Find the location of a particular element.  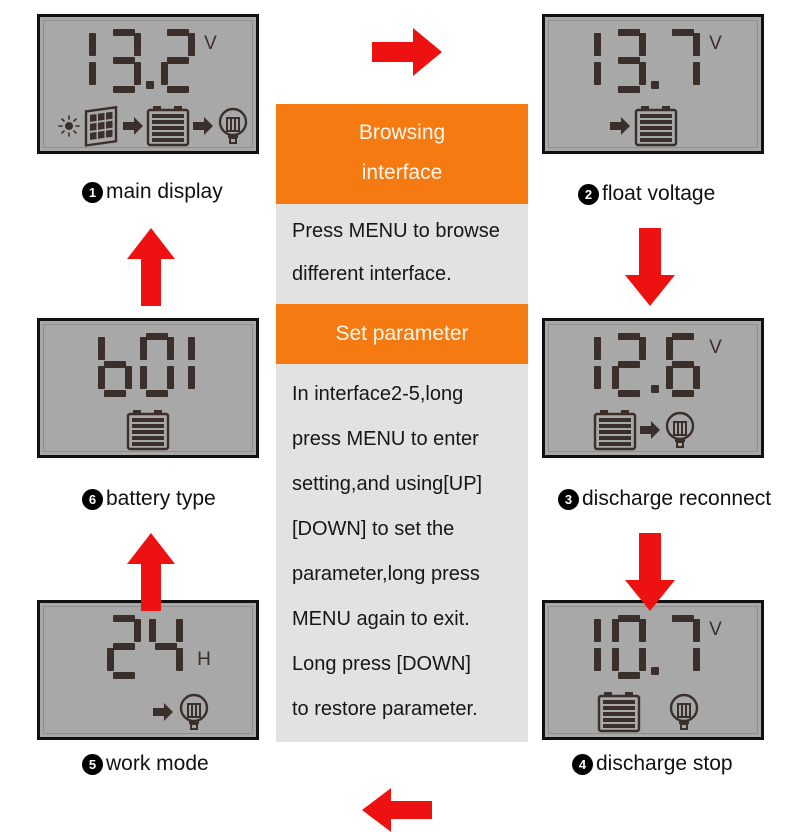

set-parameter-header: Set parameter is located at coordinates (402, 334).